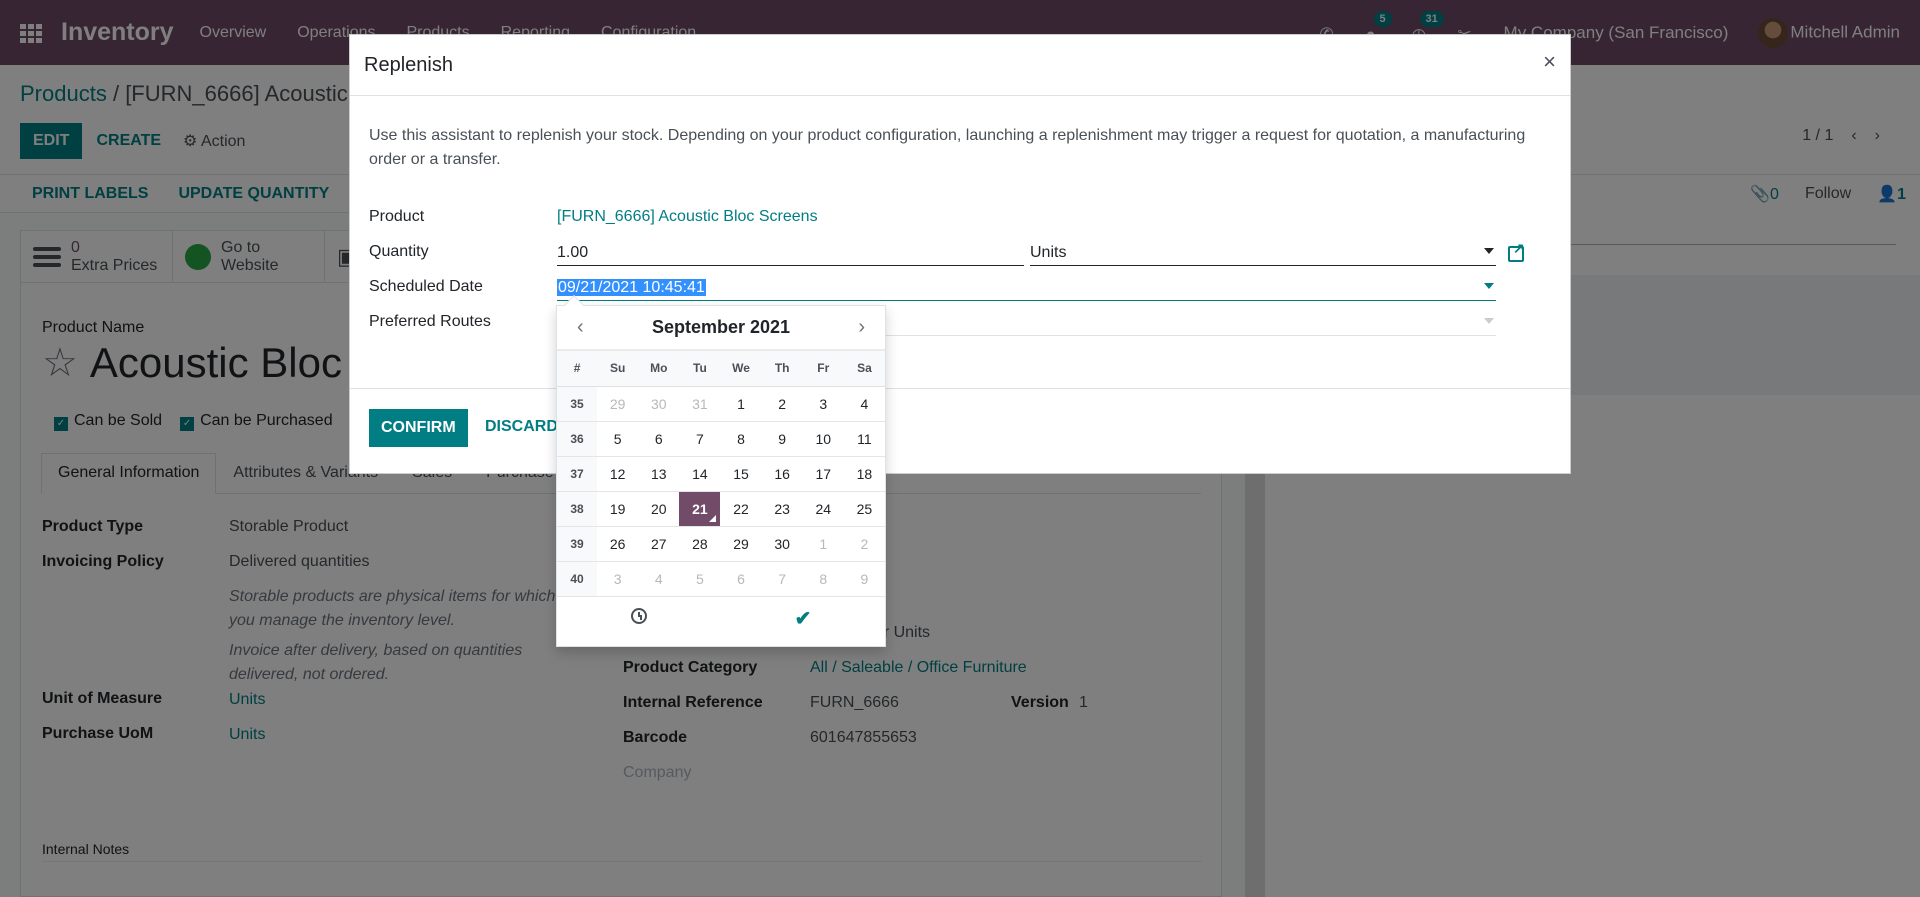 Image resolution: width=1920 pixels, height=897 pixels. What do you see at coordinates (823, 369) in the screenshot?
I see `weekday-header: Fr` at bounding box center [823, 369].